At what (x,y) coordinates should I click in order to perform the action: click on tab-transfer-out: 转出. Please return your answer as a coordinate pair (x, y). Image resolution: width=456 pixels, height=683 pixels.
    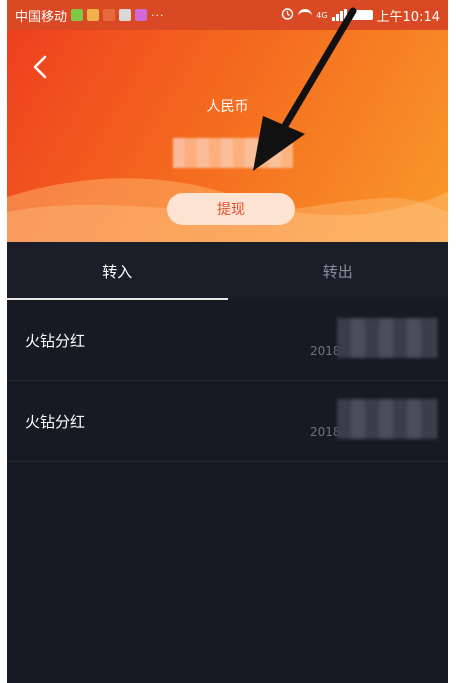
    Looking at the image, I should click on (338, 271).